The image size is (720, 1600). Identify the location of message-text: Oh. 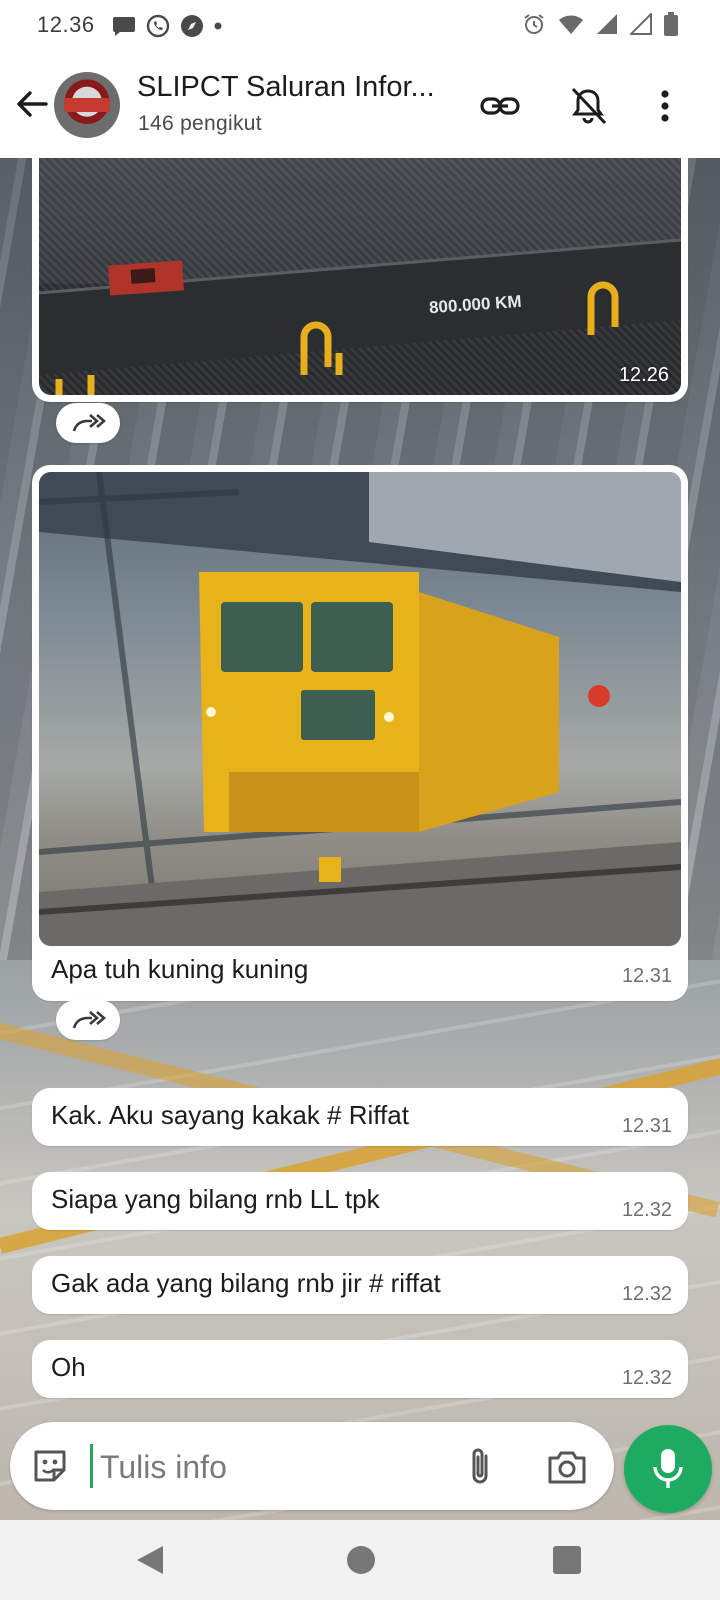
(68, 1367).